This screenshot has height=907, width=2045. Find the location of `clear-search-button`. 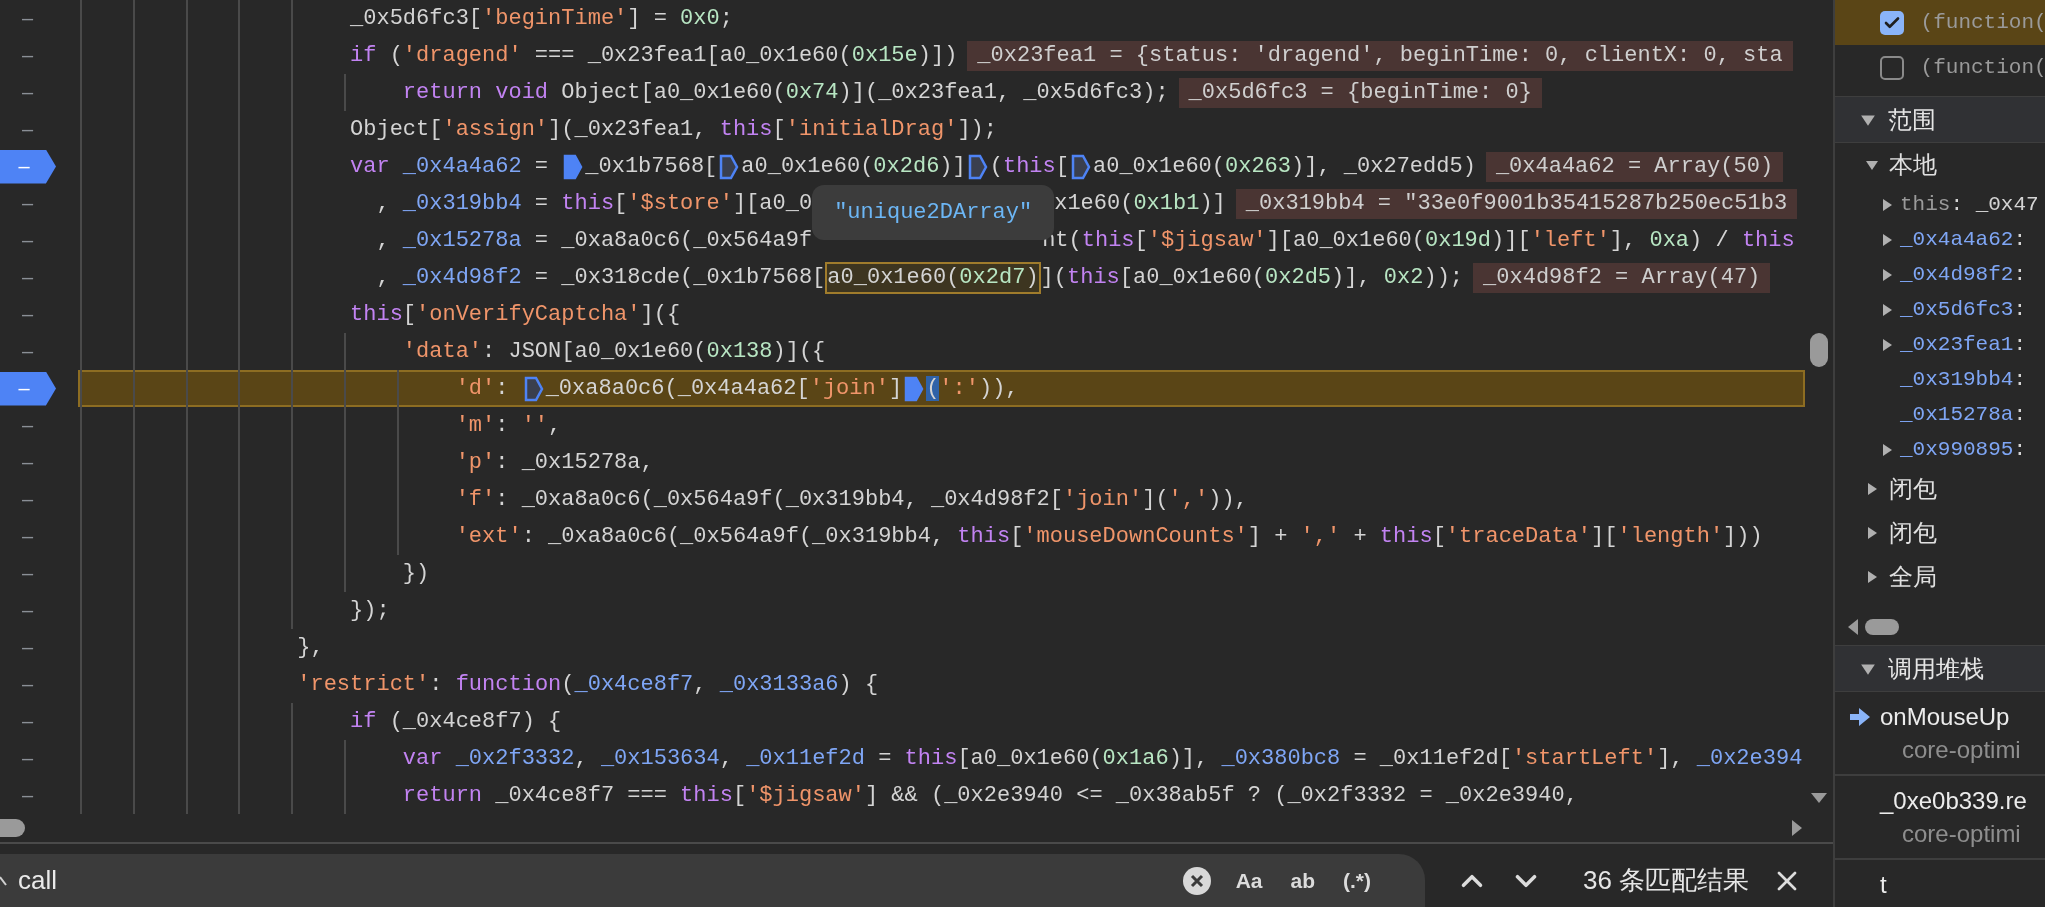

clear-search-button is located at coordinates (1196, 880).